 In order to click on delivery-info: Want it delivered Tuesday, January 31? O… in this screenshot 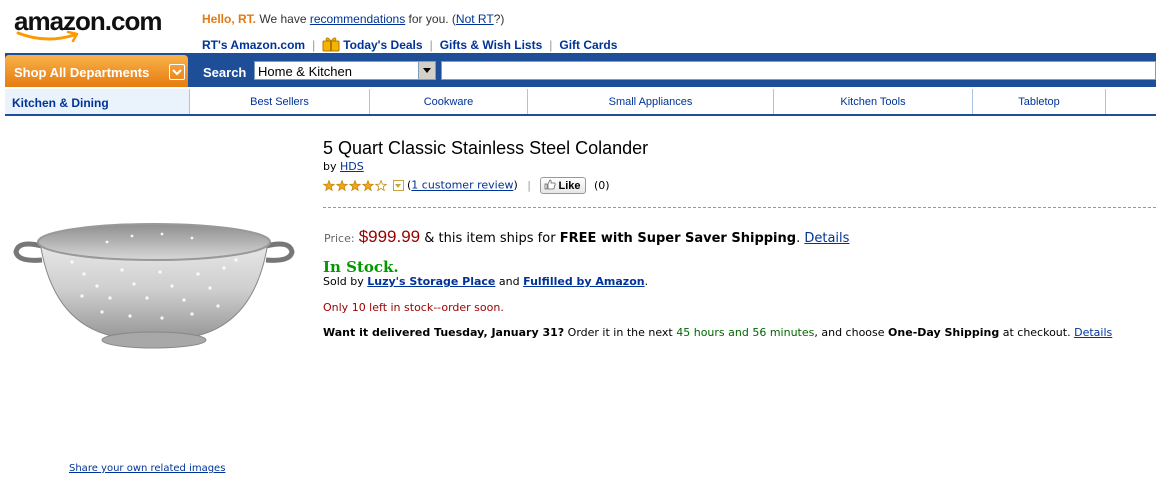, I will do `click(717, 332)`.